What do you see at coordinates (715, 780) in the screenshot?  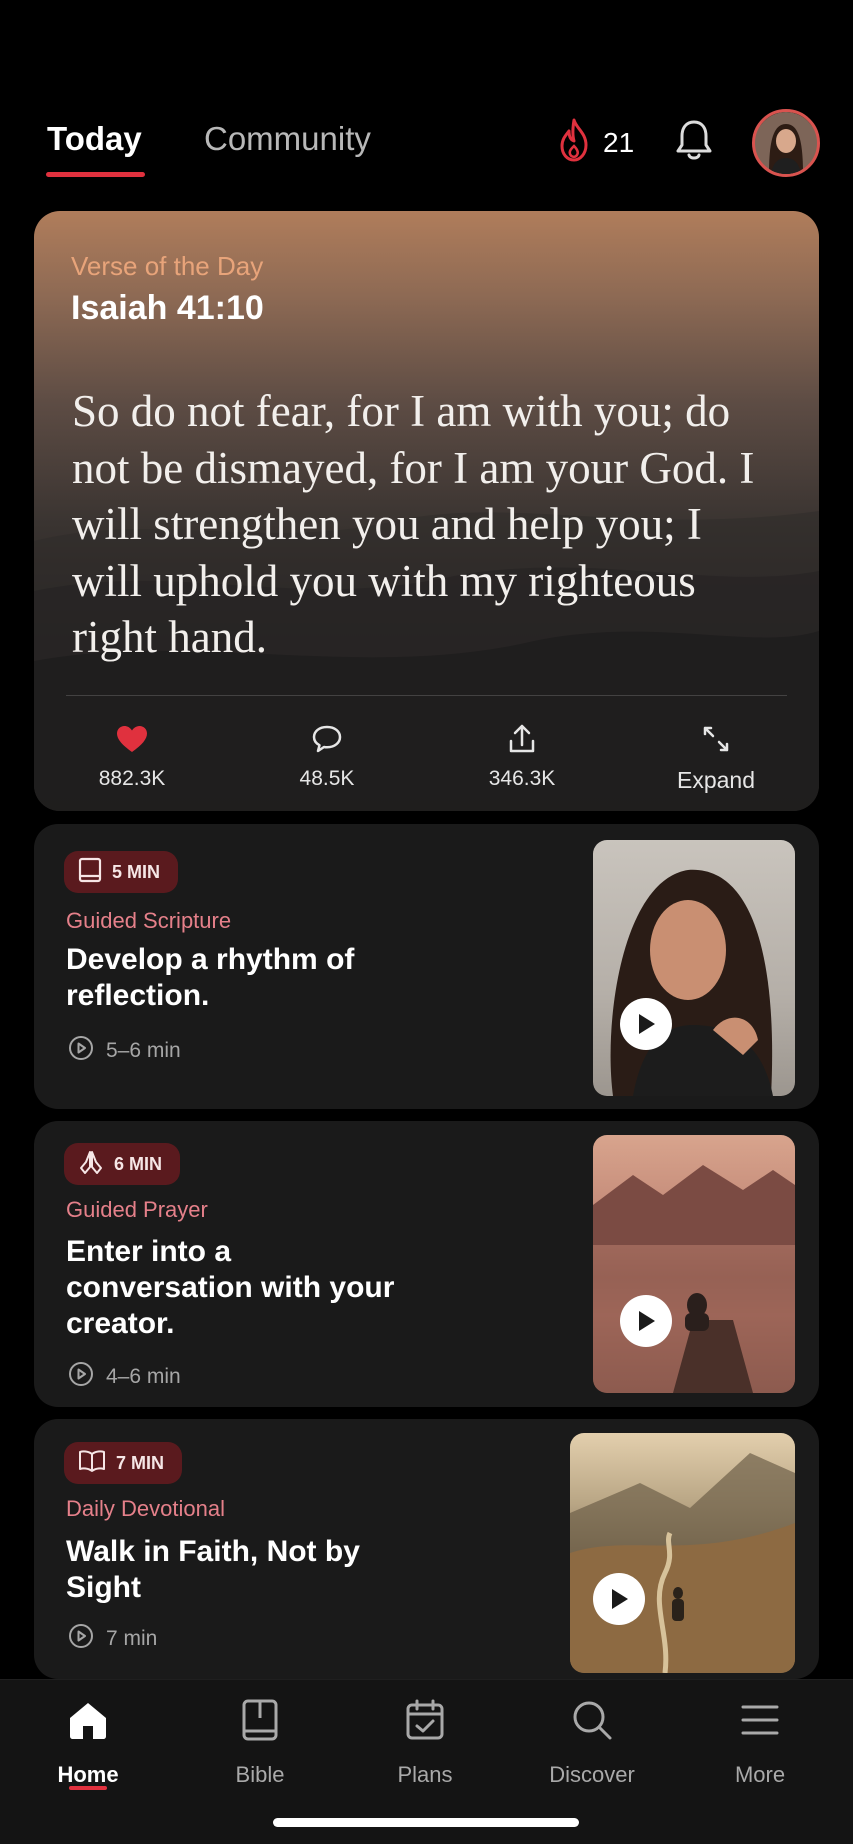 I see `expand-label: Expand` at bounding box center [715, 780].